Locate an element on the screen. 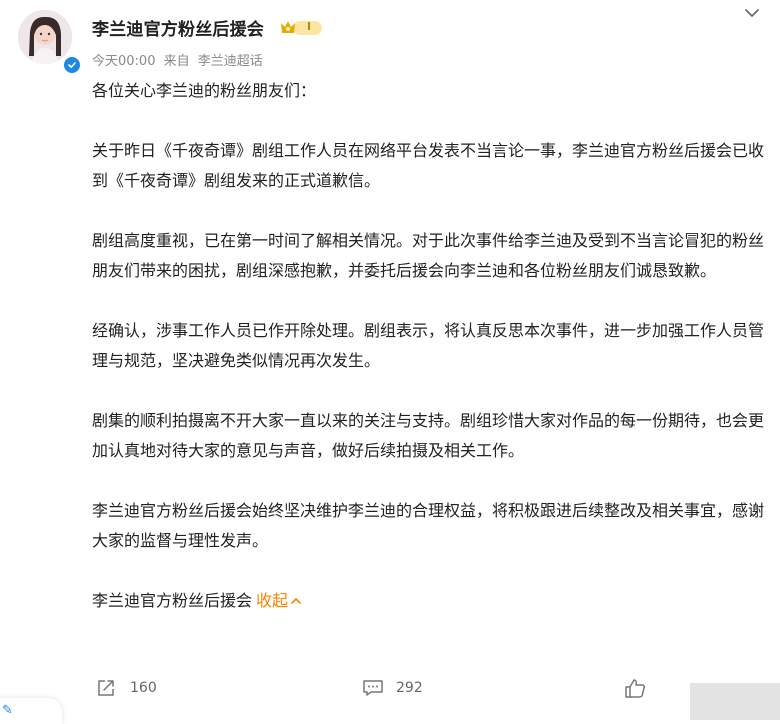 The width and height of the screenshot is (780, 724). avatar-image is located at coordinates (45, 37).